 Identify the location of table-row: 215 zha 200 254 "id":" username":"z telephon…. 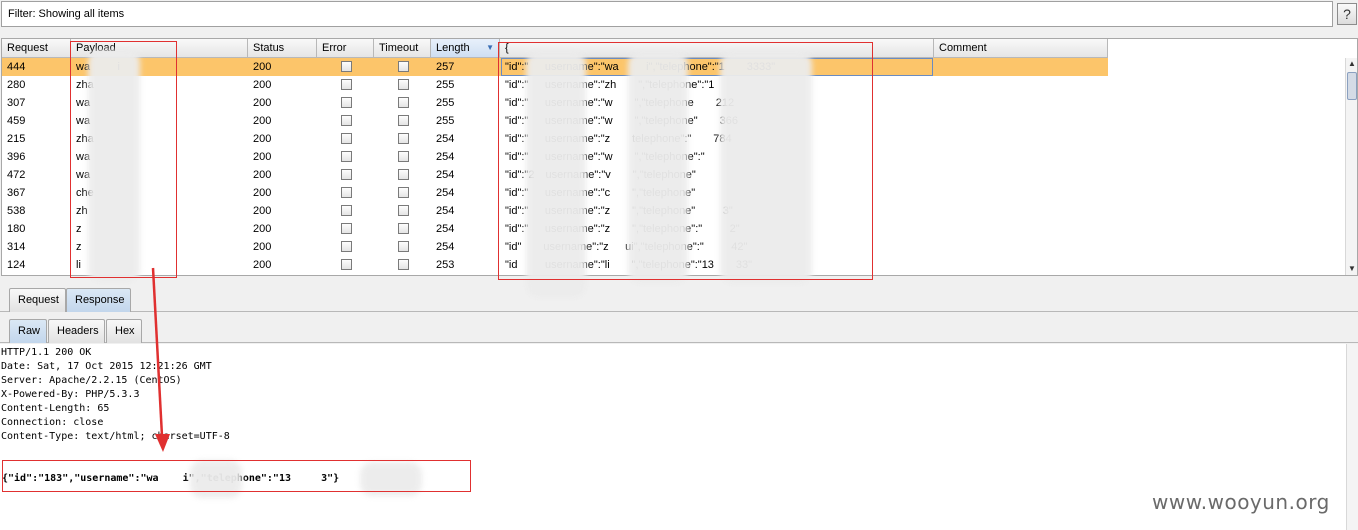
(555, 139).